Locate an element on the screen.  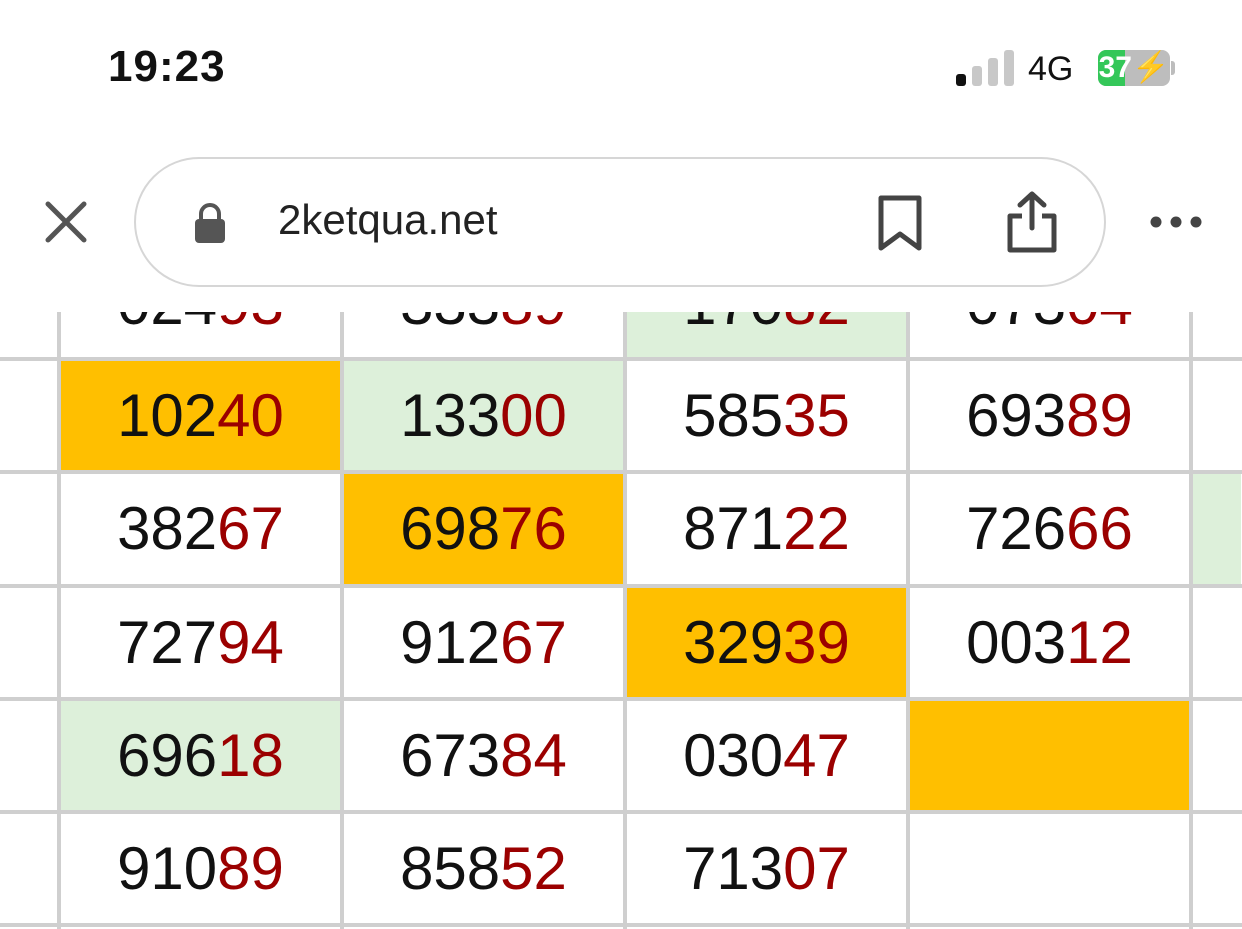
result-cell: 17082 is located at coordinates (766, 334).